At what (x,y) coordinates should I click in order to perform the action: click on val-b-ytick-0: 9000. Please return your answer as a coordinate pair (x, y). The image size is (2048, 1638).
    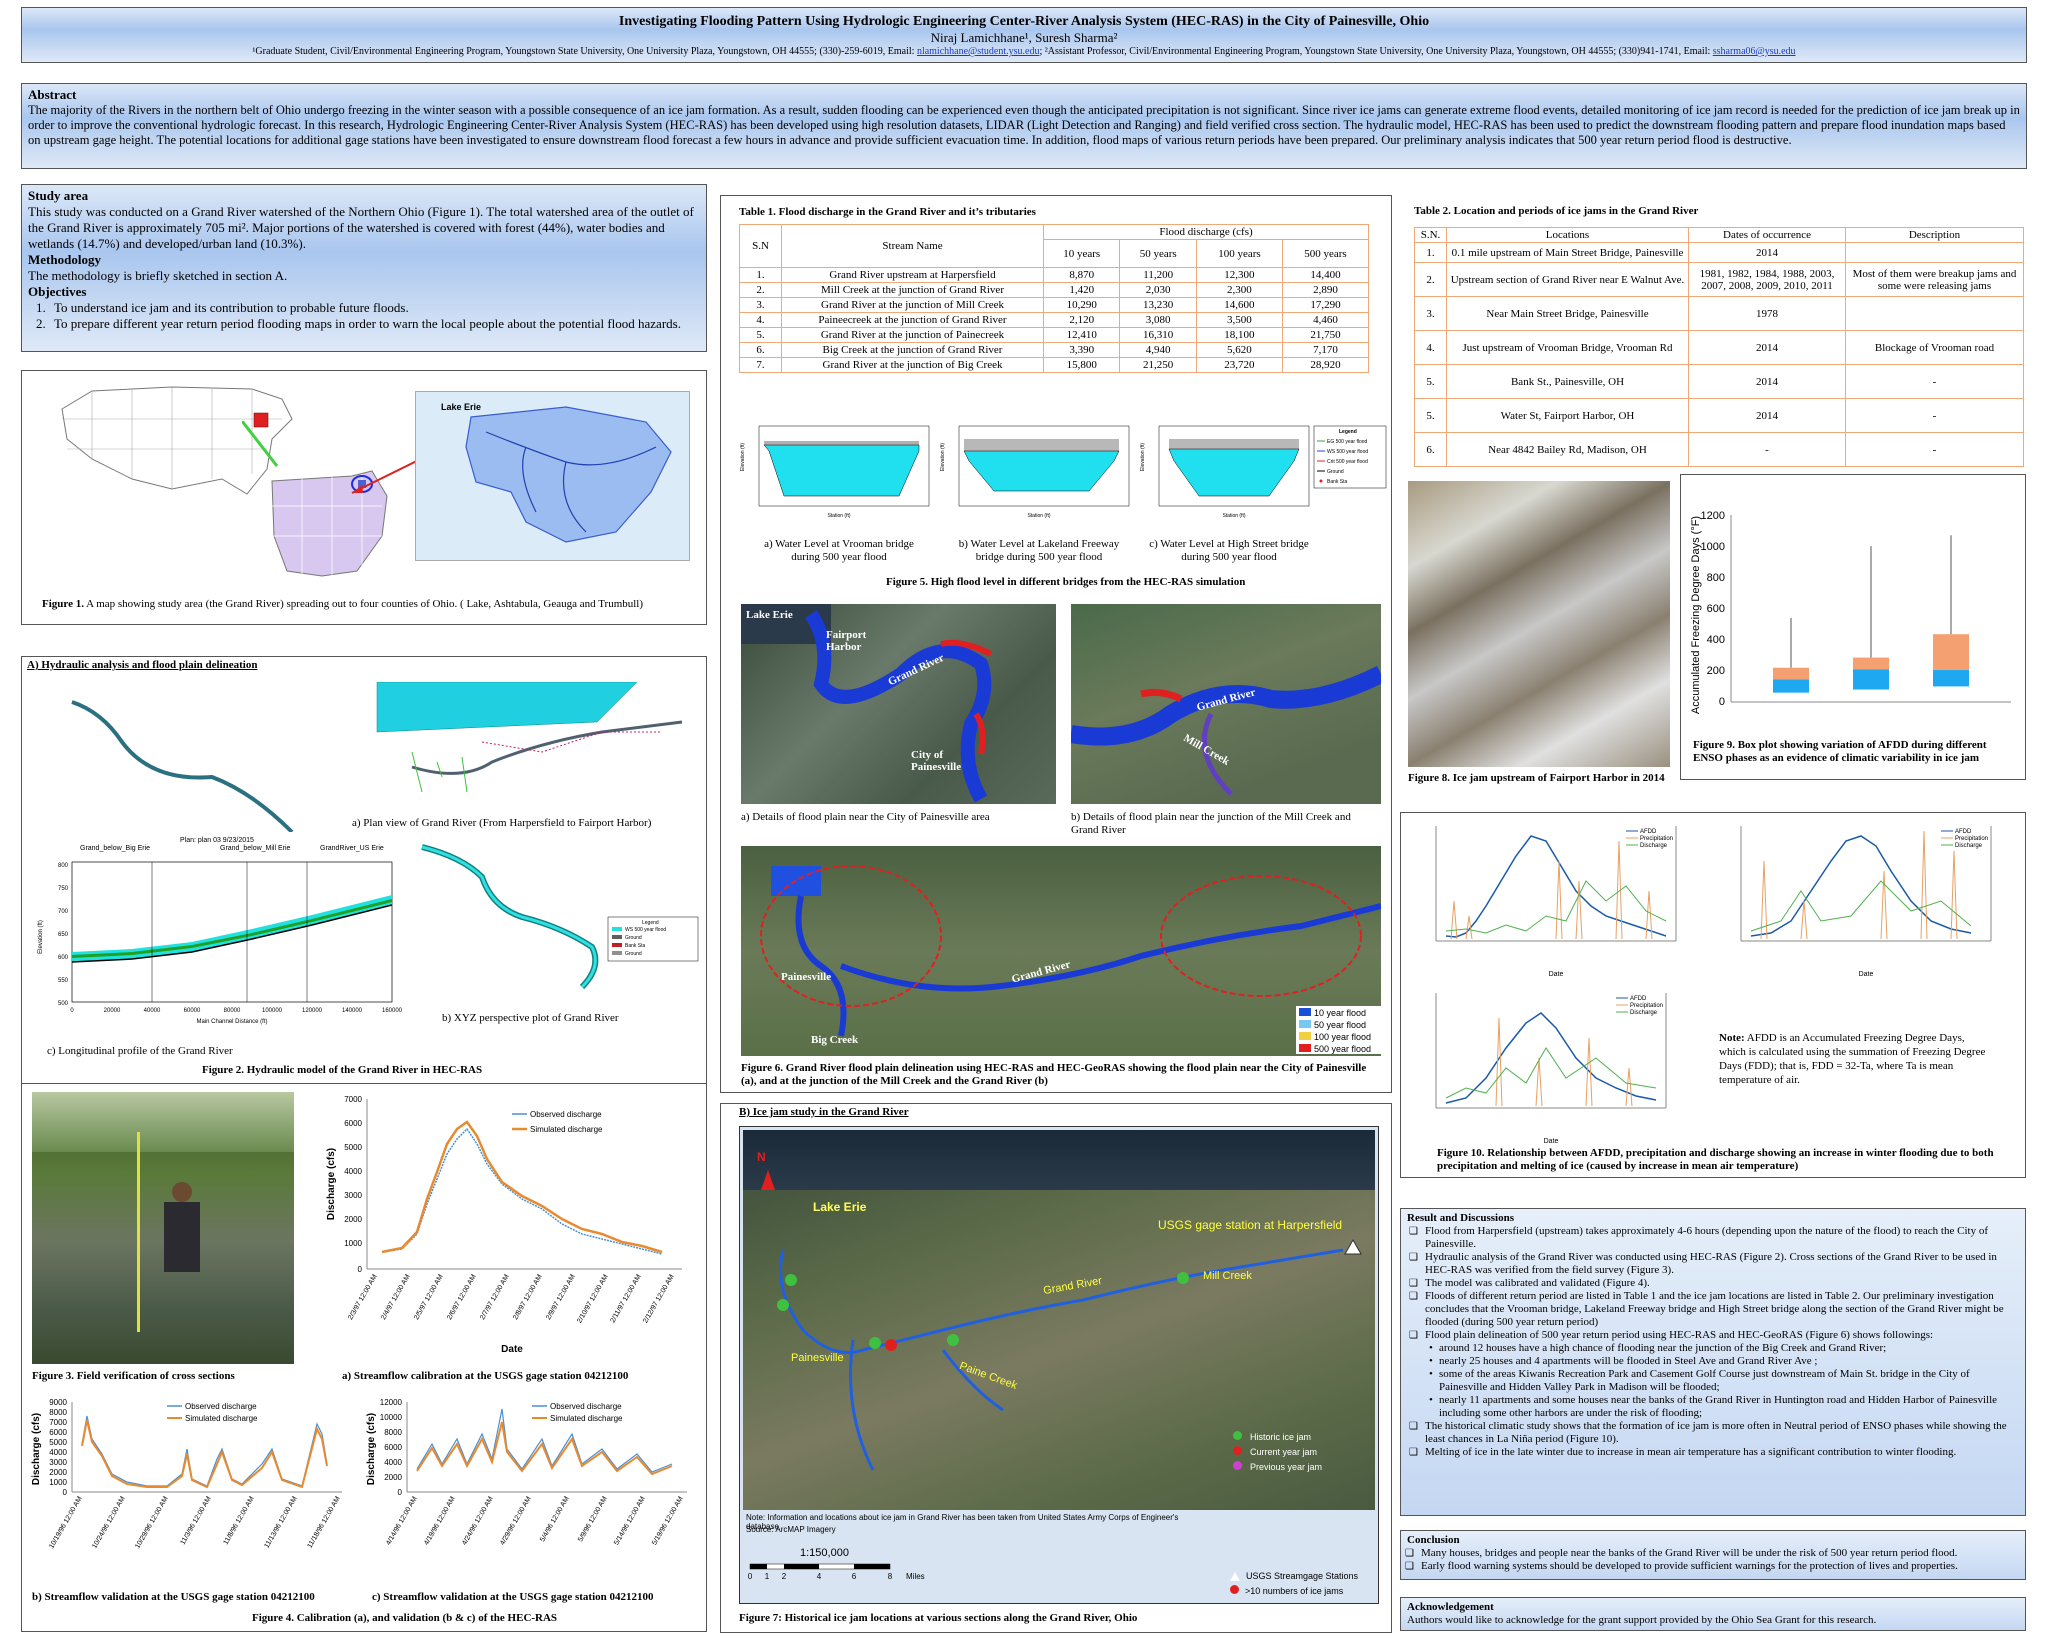
    Looking at the image, I should click on (58, 1402).